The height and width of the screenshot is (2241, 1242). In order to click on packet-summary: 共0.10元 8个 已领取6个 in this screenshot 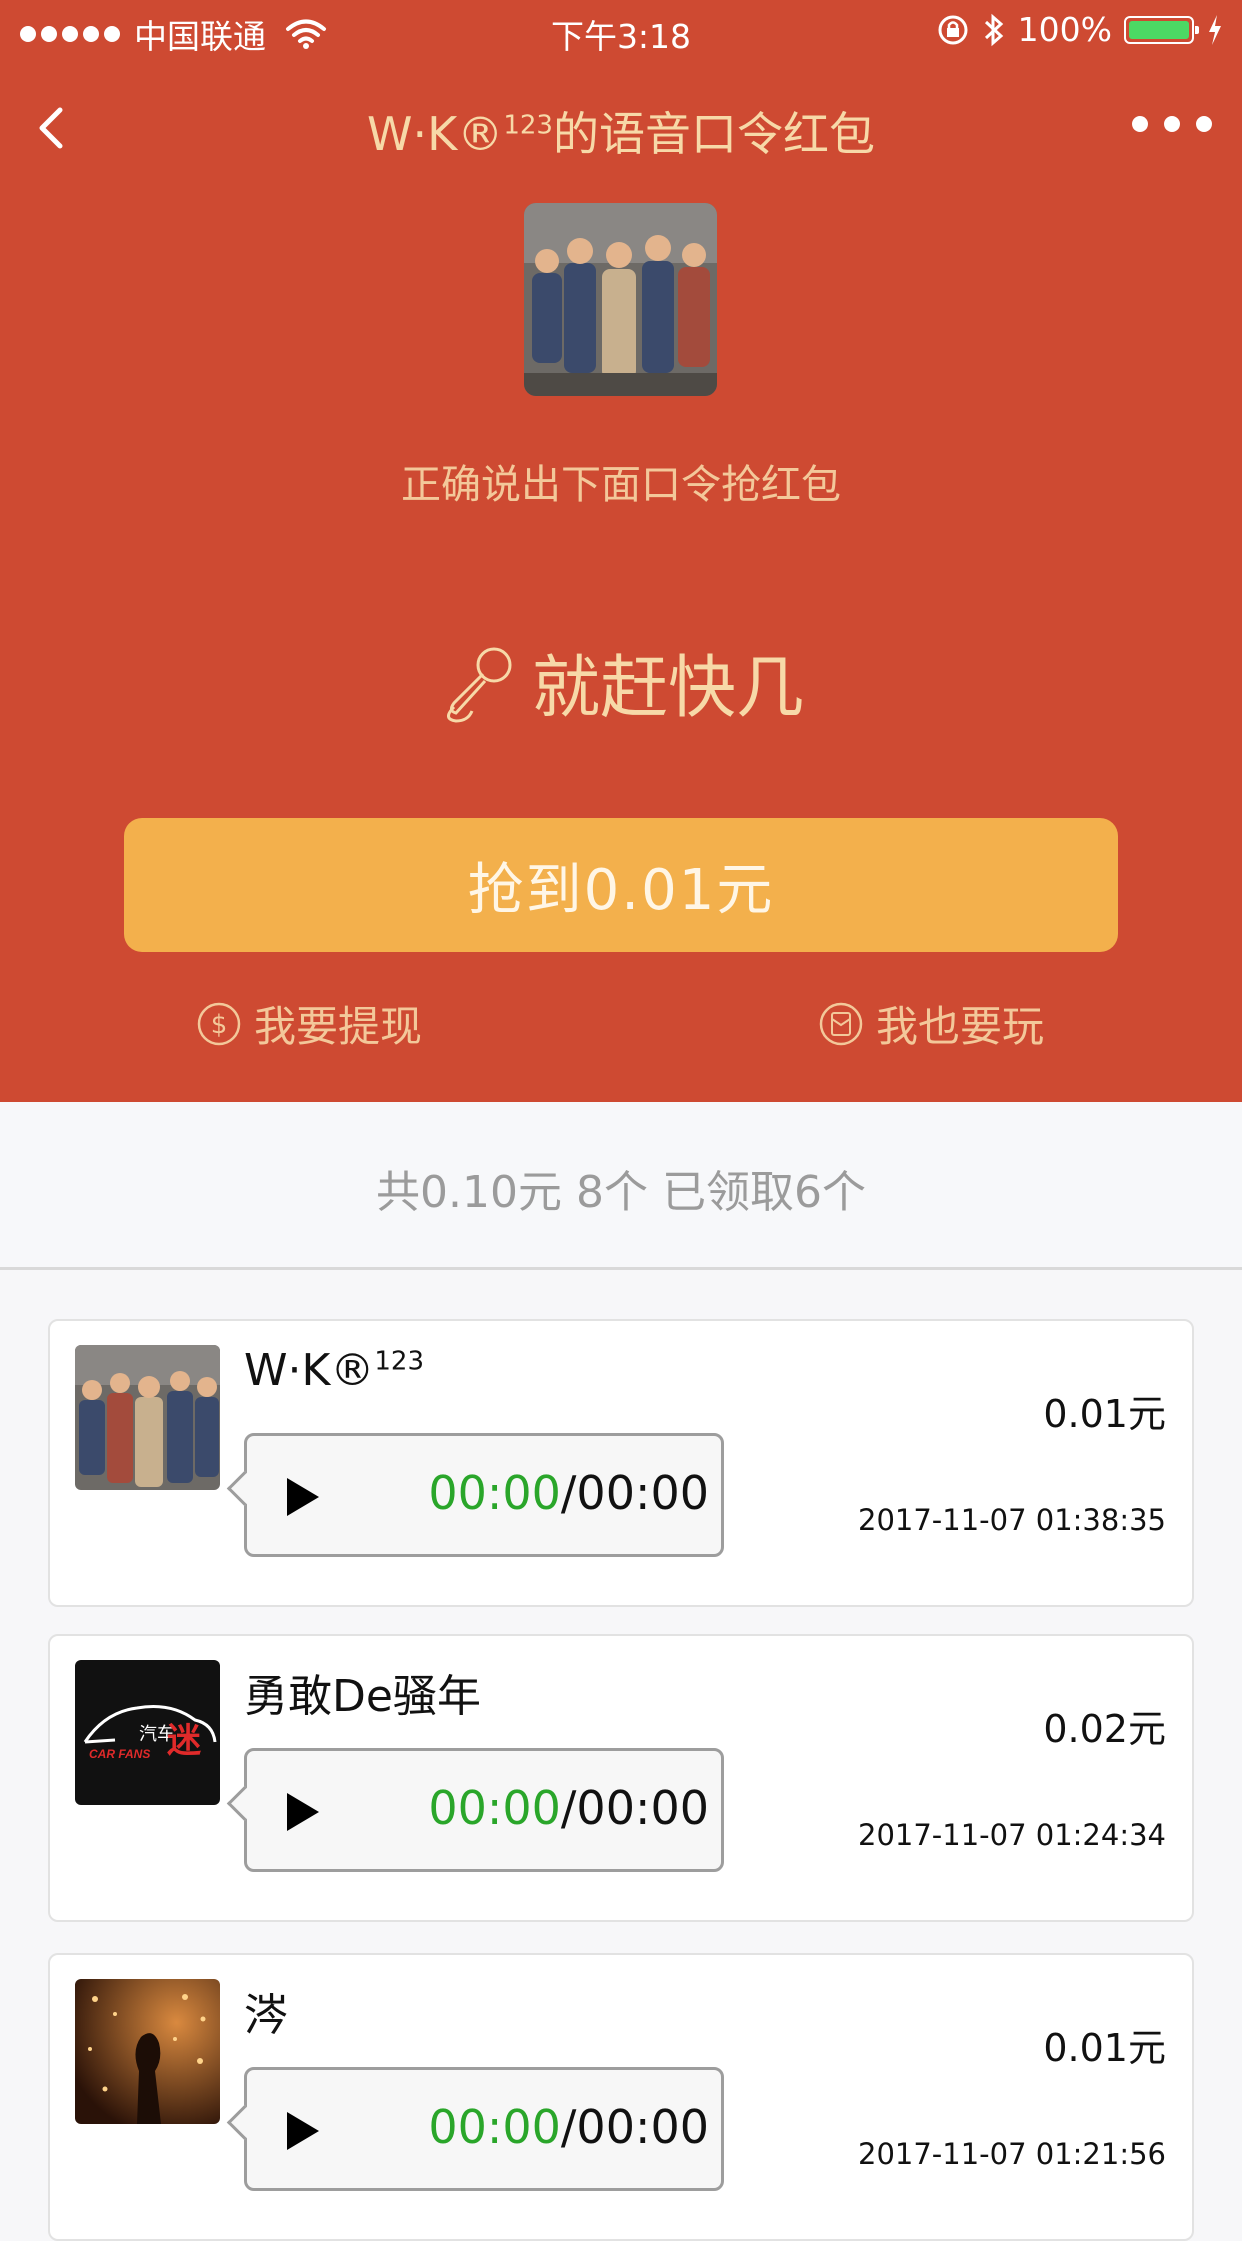, I will do `click(621, 1185)`.